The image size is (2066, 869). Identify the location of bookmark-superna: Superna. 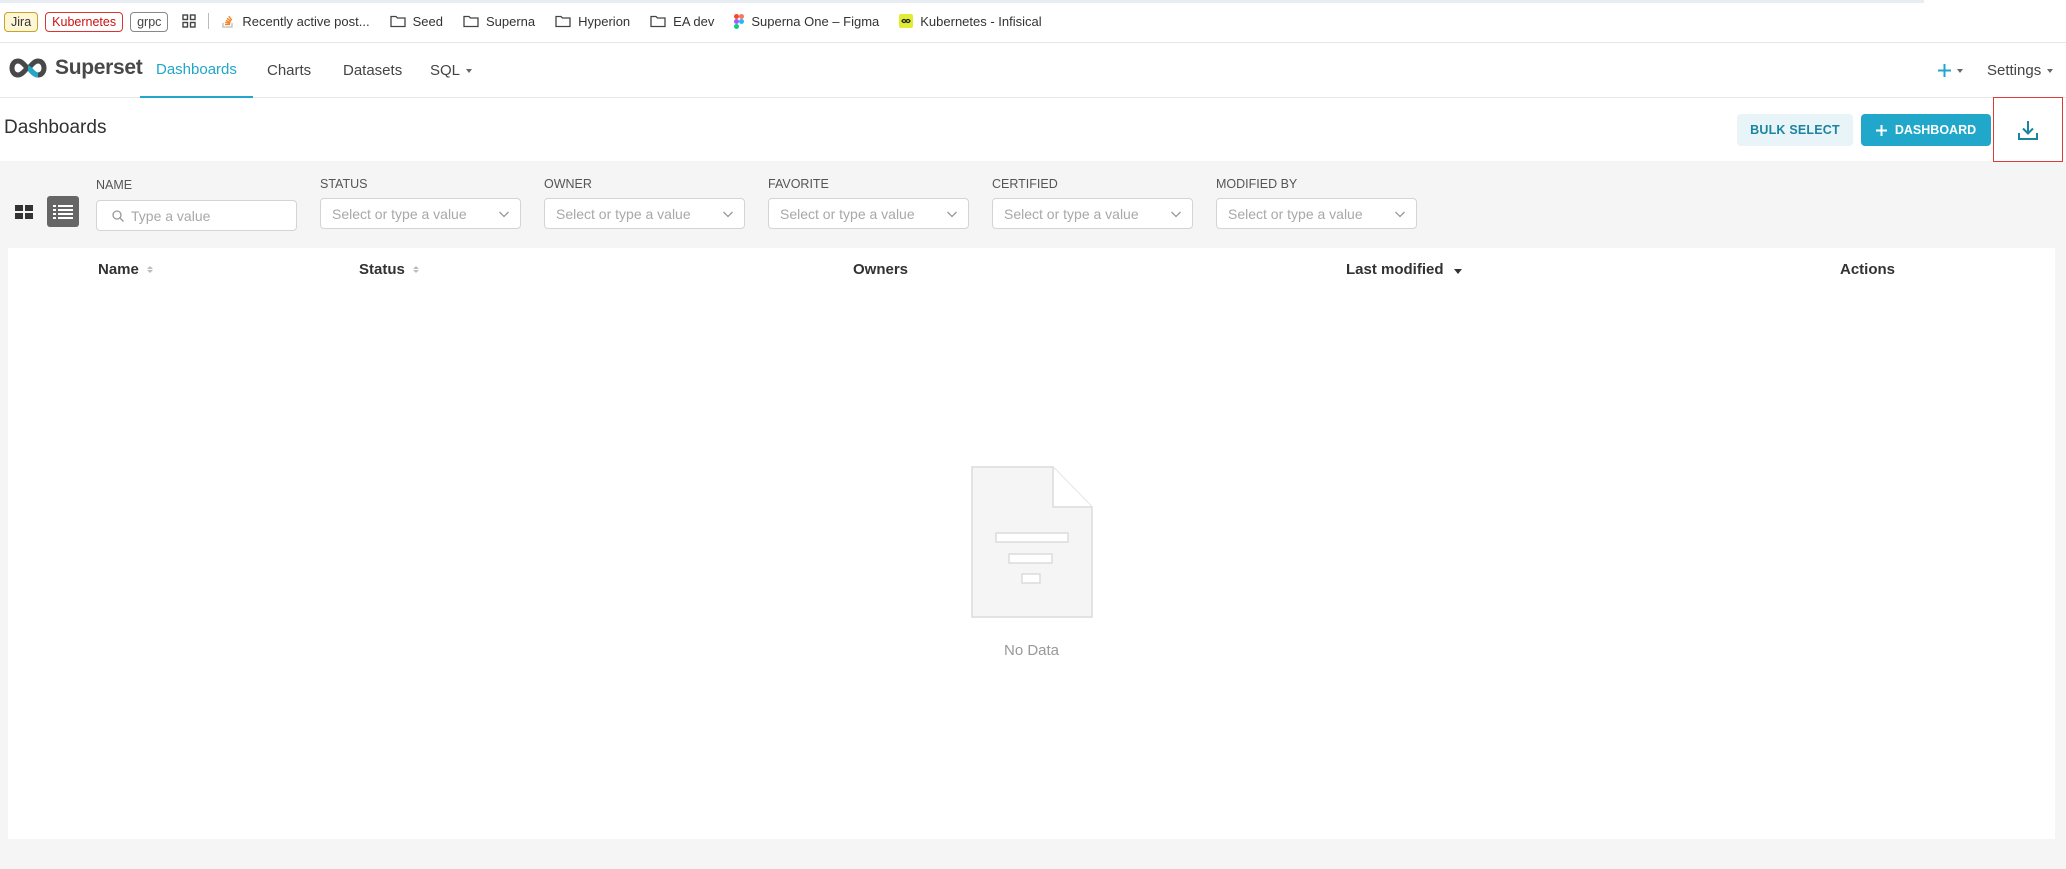
(499, 21).